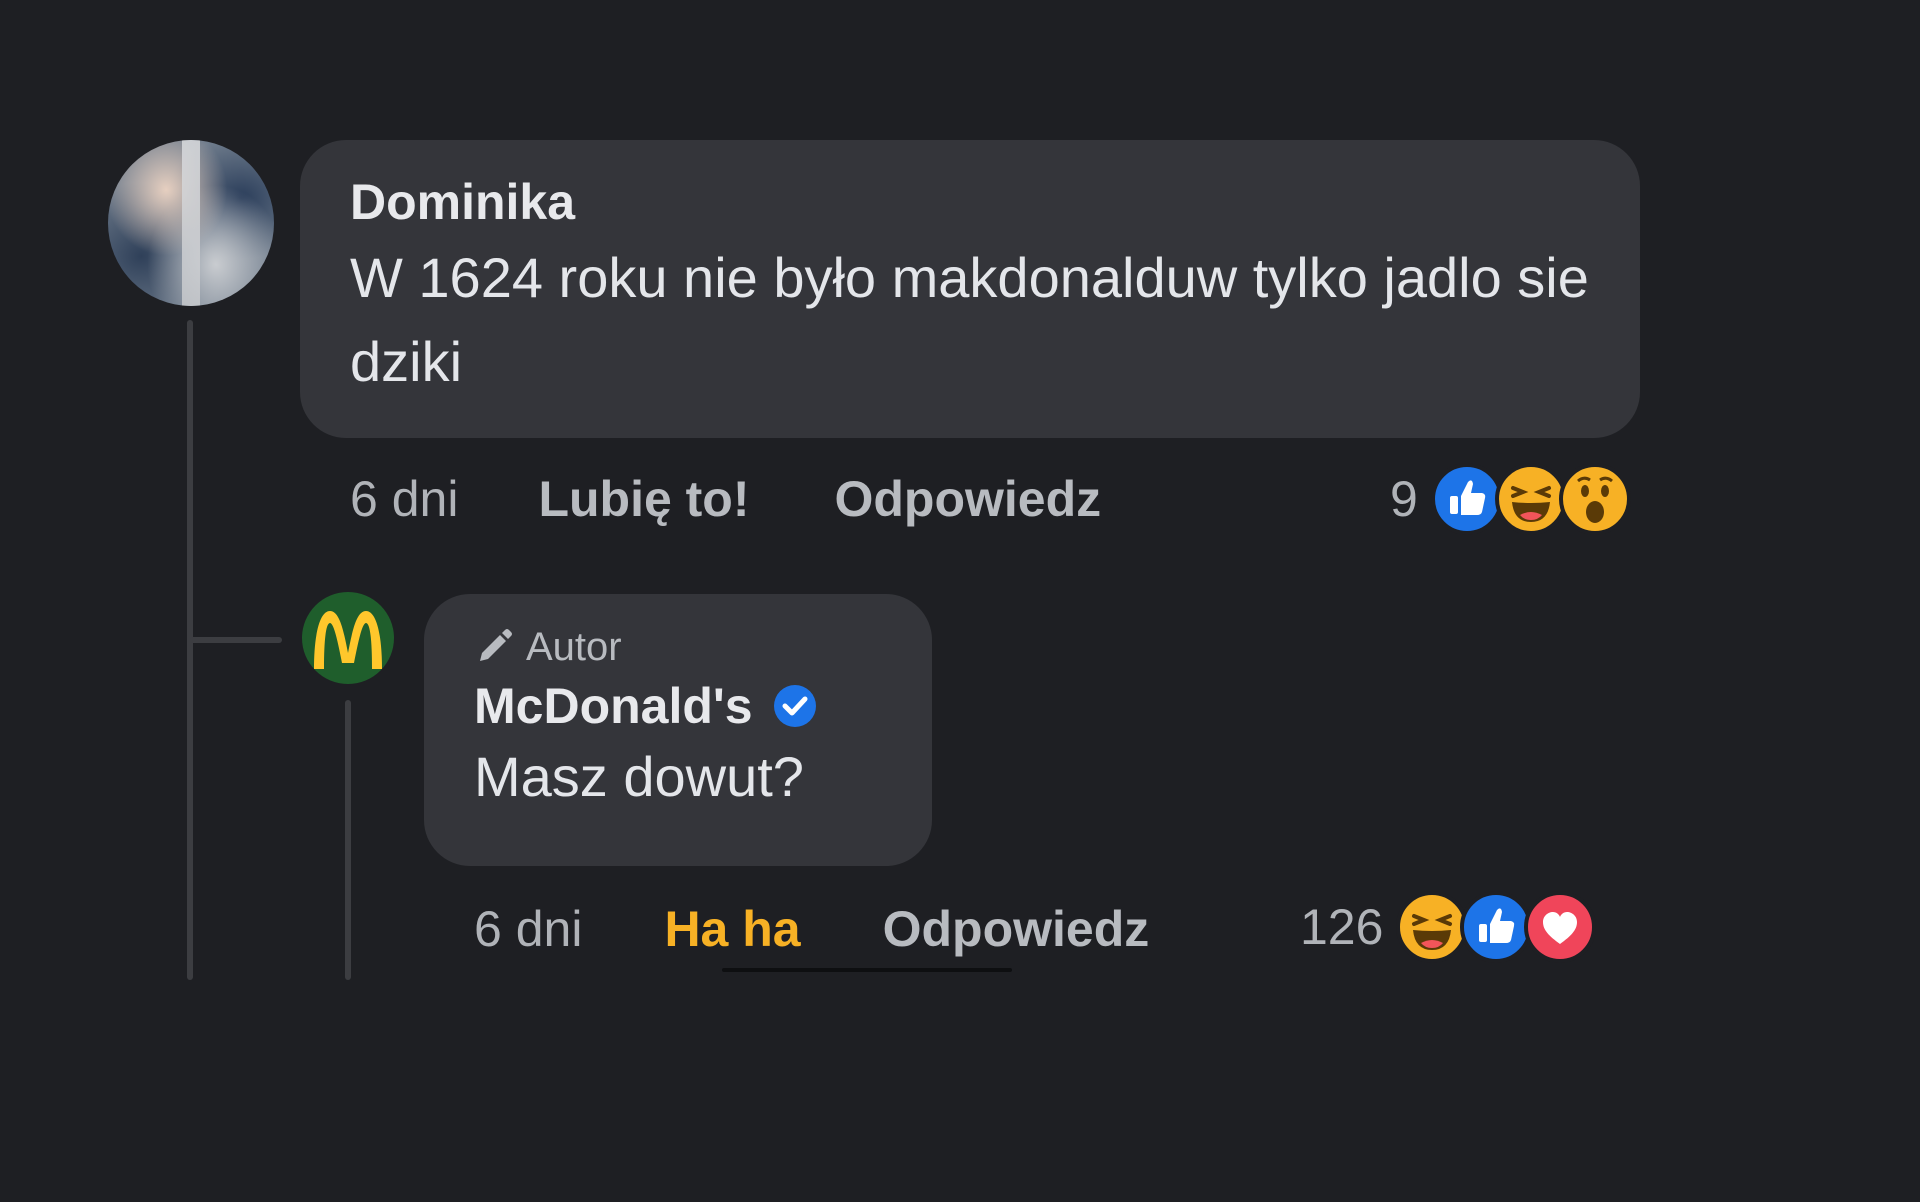  I want to click on author-badge-label: Autor, so click(574, 647).